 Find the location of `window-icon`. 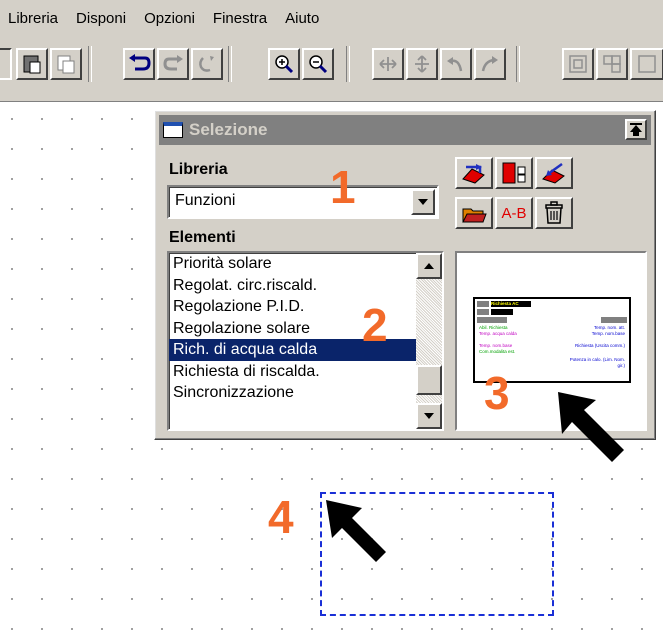

window-icon is located at coordinates (173, 130).